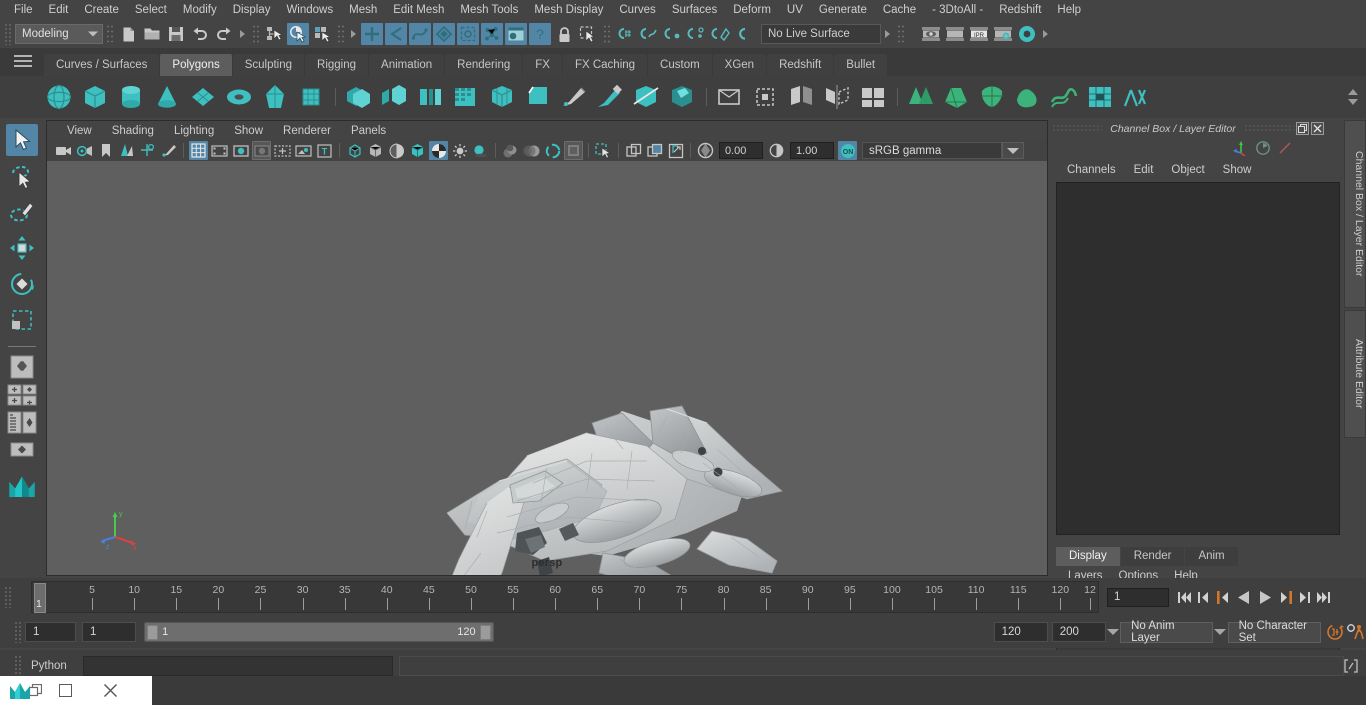  I want to click on menu-deform: Deform, so click(752, 10).